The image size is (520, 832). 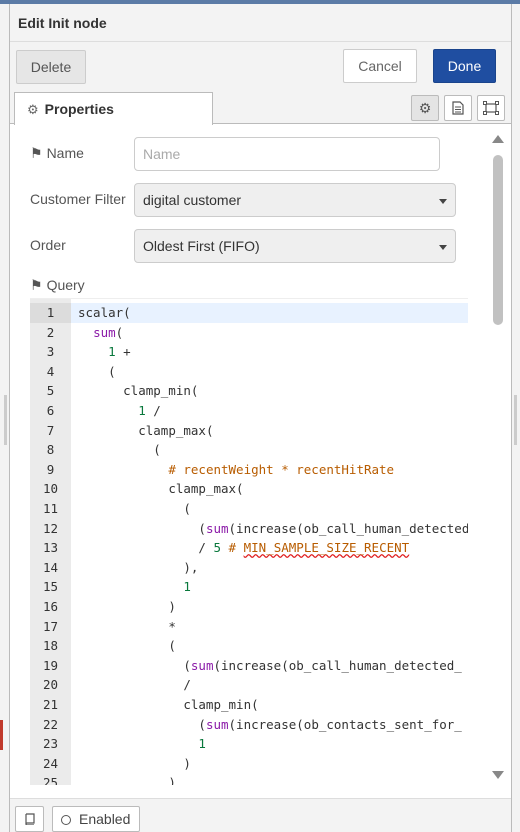 I want to click on code-line: 22 (sum(increase(ob_contacts_sent_for_, so click(x=249, y=725).